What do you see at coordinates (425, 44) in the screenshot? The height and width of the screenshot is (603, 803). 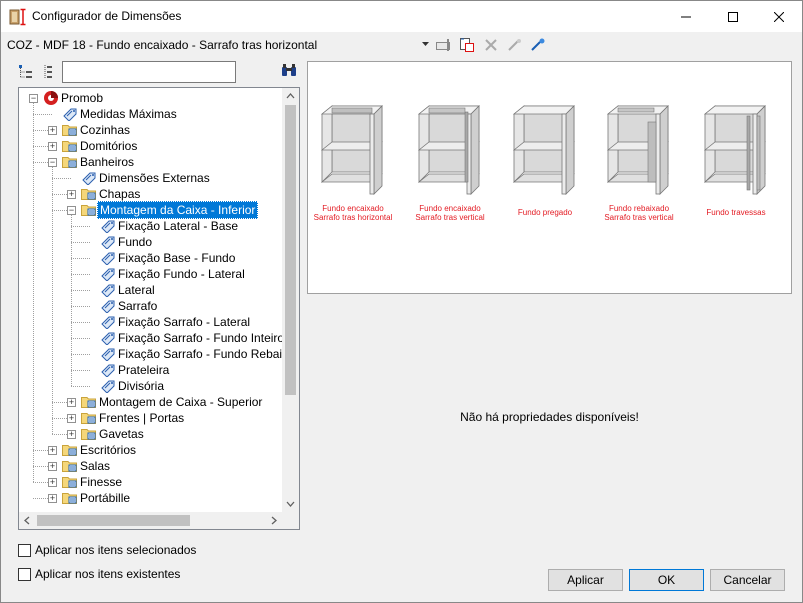 I see `chevron-down-icon` at bounding box center [425, 44].